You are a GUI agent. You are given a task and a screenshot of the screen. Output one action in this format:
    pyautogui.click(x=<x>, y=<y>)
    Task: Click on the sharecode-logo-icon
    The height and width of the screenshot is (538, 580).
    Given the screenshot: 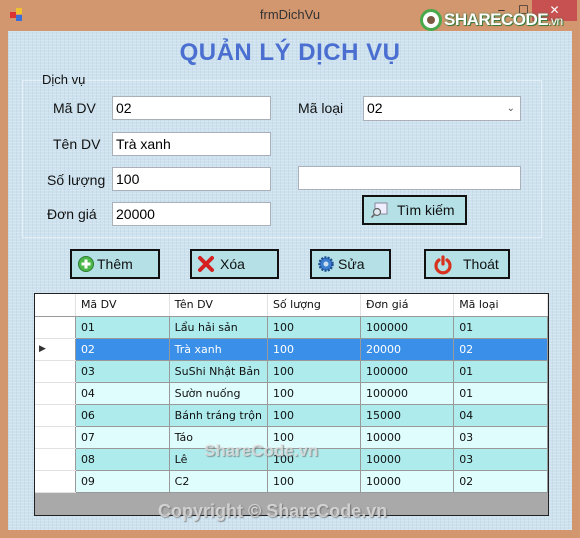 What is the action you would take?
    pyautogui.click(x=431, y=20)
    